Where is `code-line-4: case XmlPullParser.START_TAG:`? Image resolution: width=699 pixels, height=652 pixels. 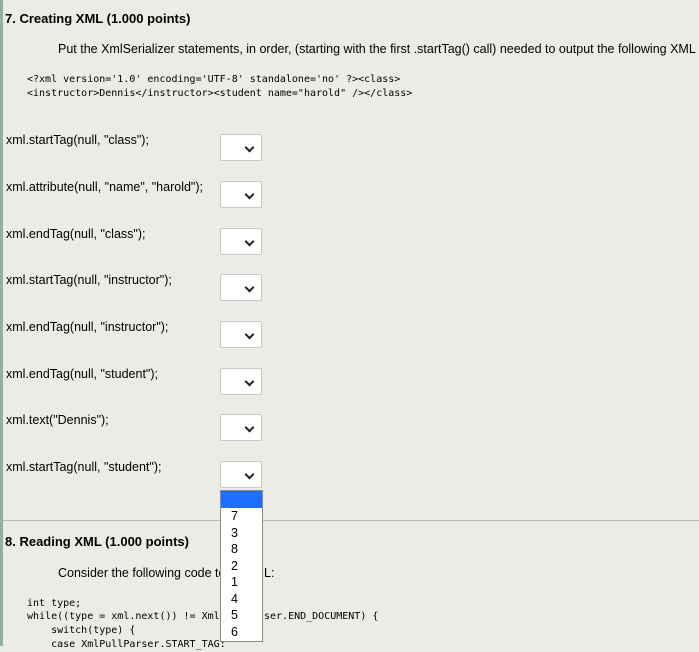 code-line-4: case XmlPullParser.START_TAG: is located at coordinates (126, 644).